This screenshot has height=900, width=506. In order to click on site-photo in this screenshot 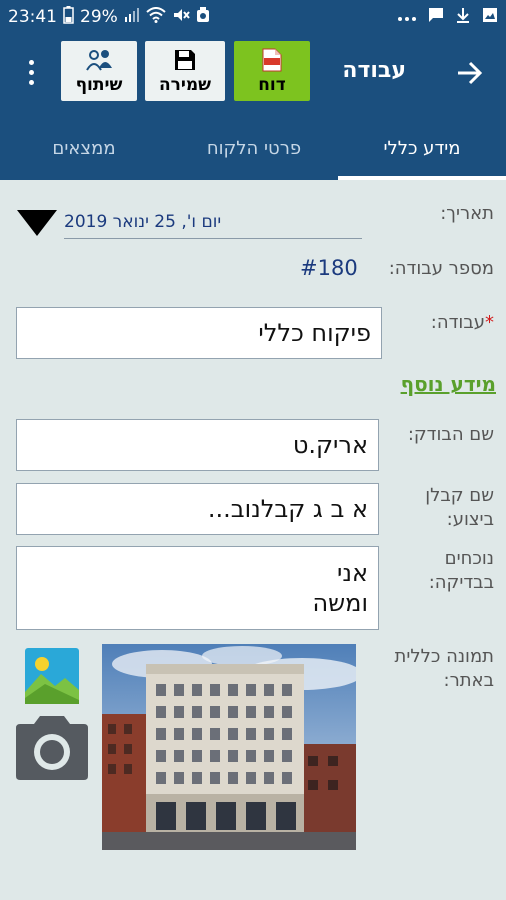, I will do `click(229, 747)`.